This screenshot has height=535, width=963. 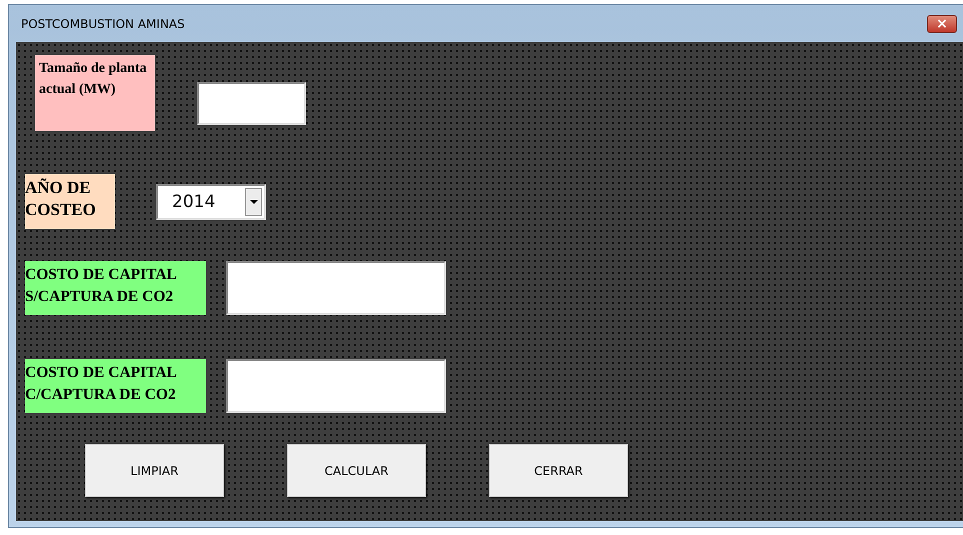 What do you see at coordinates (70, 201) in the screenshot?
I see `field-label: AÑO DE COSTEO` at bounding box center [70, 201].